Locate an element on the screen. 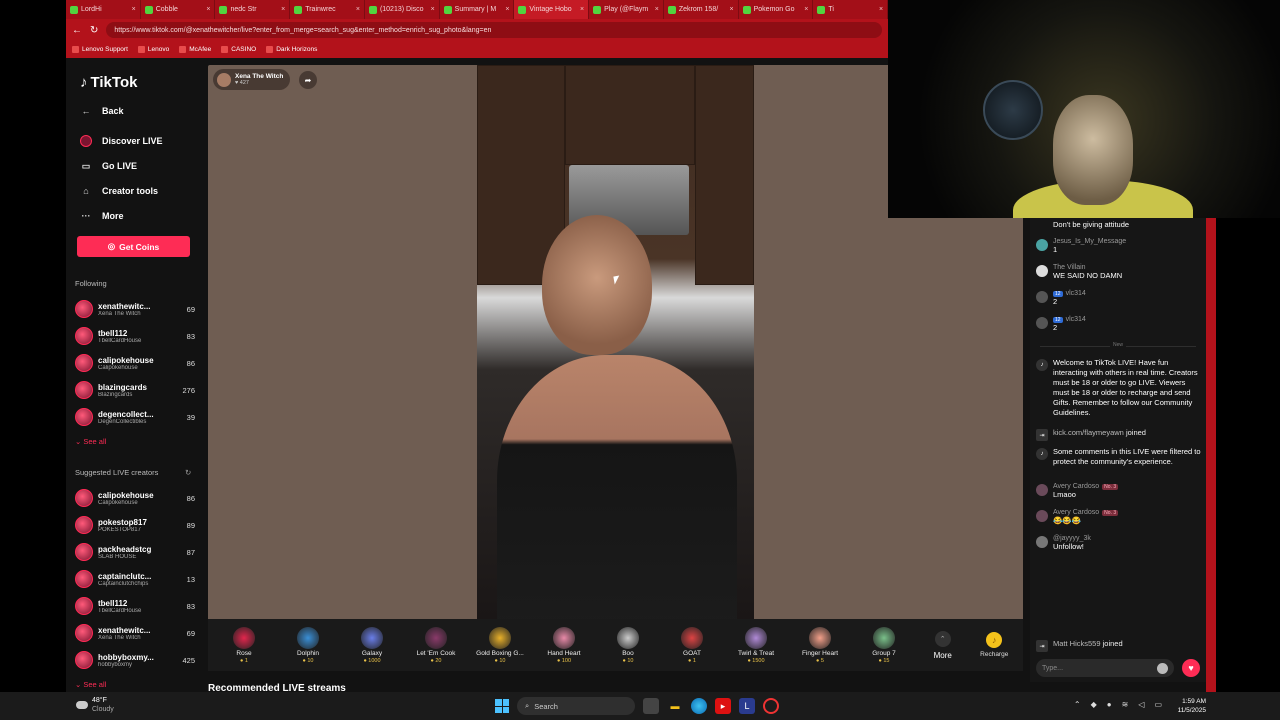 Image resolution: width=1280 pixels, height=720 pixels. creator-list-item: hobbyboxmy... hobbyboxmy 425 is located at coordinates (135, 660).